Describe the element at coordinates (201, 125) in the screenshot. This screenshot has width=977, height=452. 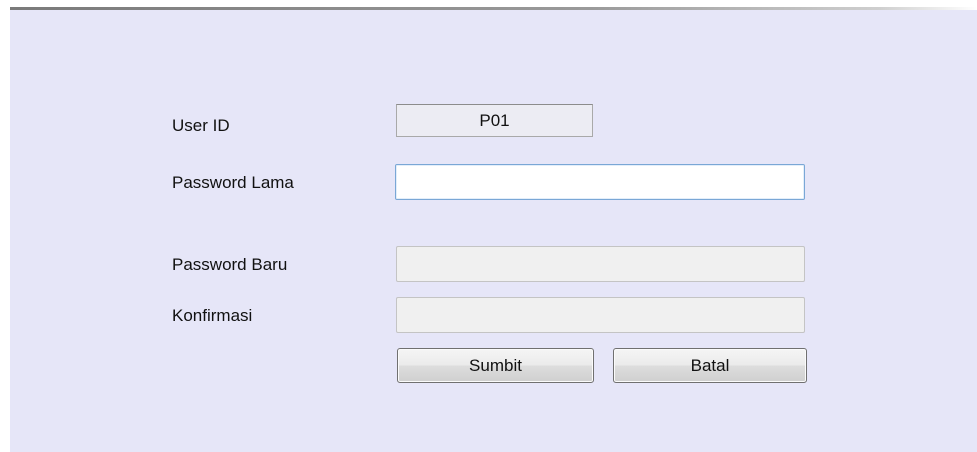
I see `user-id-label: User ID` at that location.